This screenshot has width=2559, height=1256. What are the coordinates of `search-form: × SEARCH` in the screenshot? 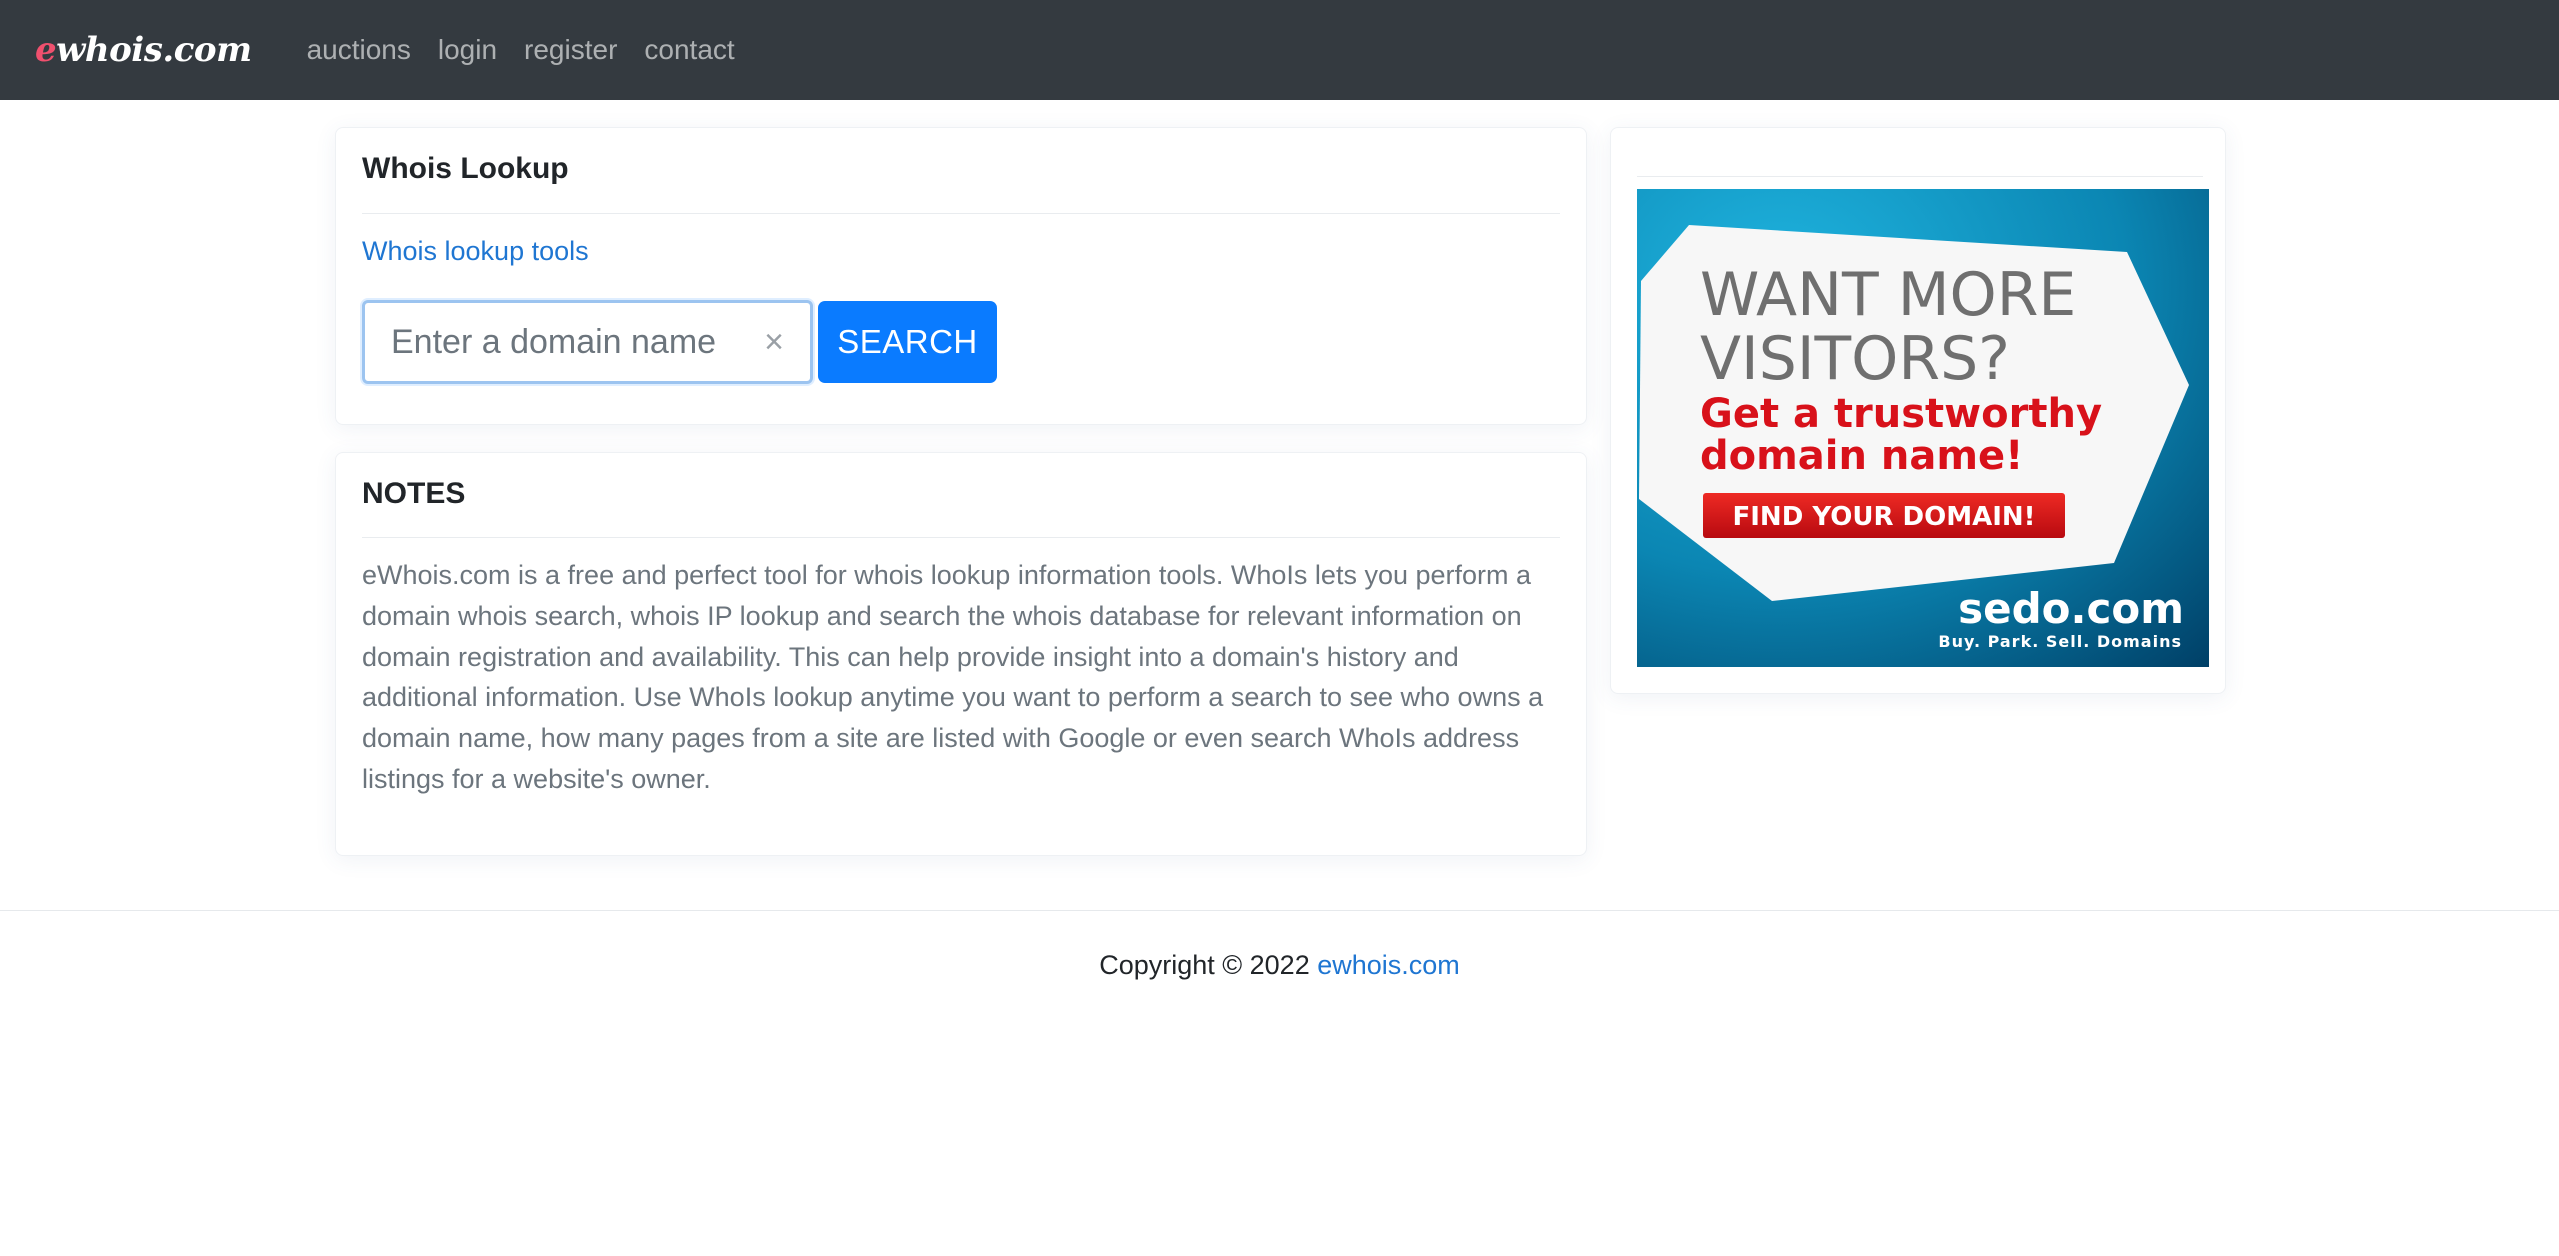 It's located at (679, 342).